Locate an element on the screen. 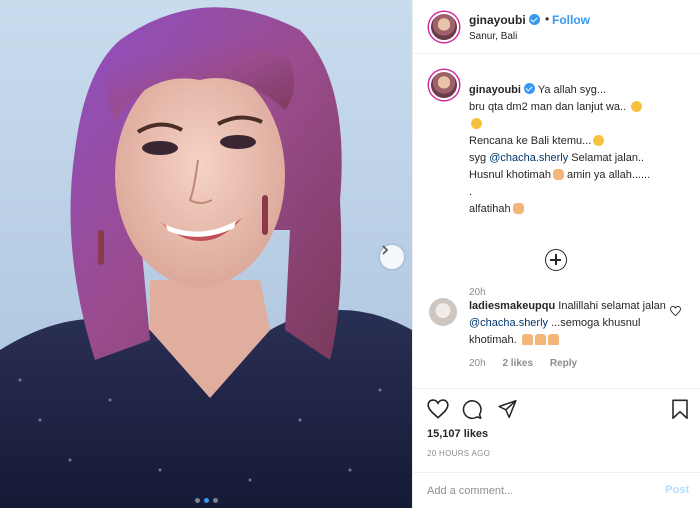  comment-icon is located at coordinates (472, 409).